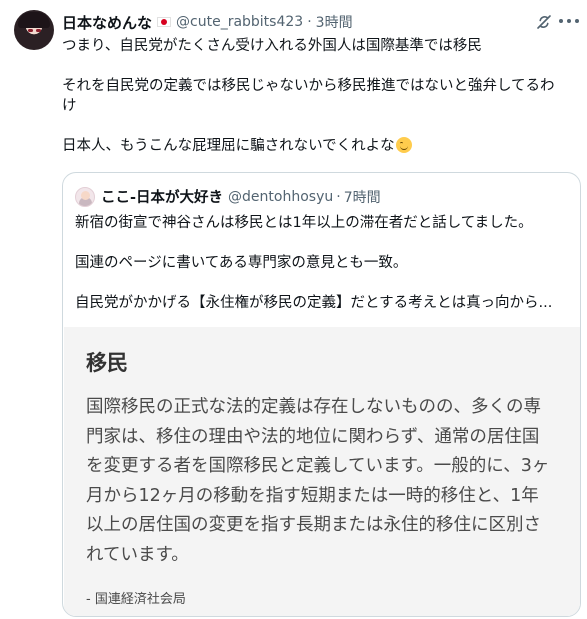 Image resolution: width=587 pixels, height=619 pixels. Describe the element at coordinates (569, 22) in the screenshot. I see `more-options-icon` at that location.